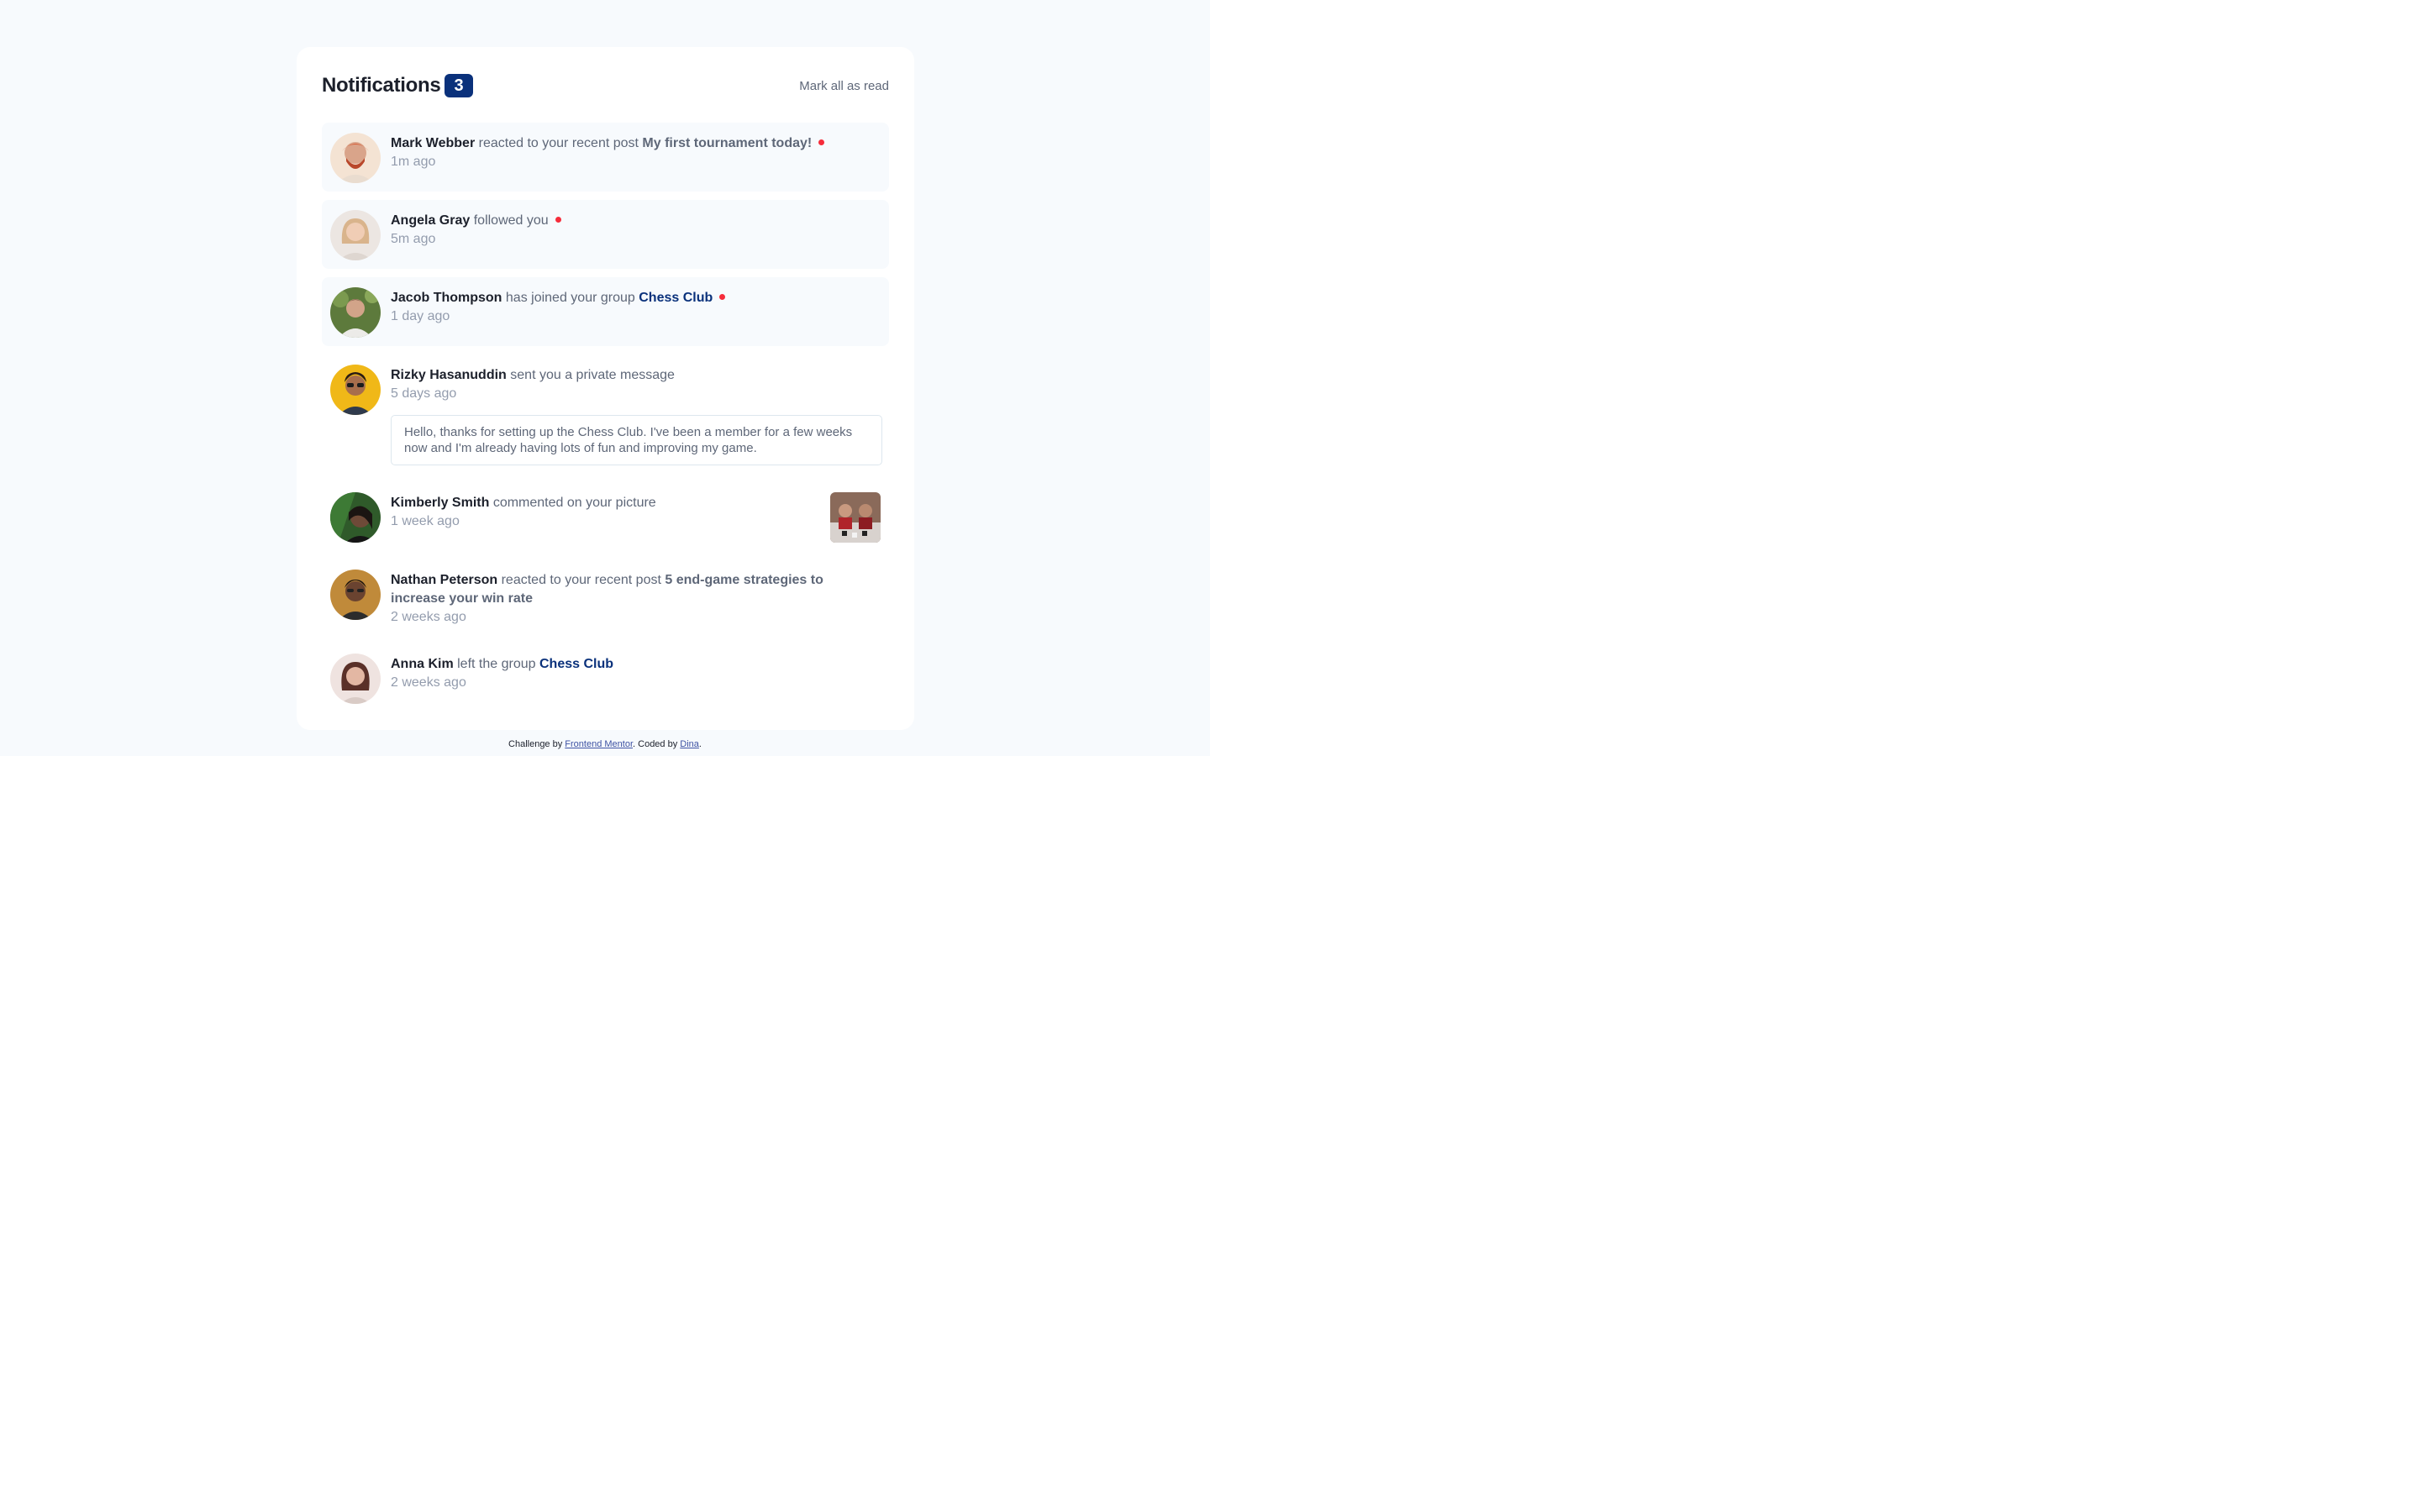 This screenshot has width=2420, height=1512. I want to click on user-name: Kimberly Smith, so click(440, 503).